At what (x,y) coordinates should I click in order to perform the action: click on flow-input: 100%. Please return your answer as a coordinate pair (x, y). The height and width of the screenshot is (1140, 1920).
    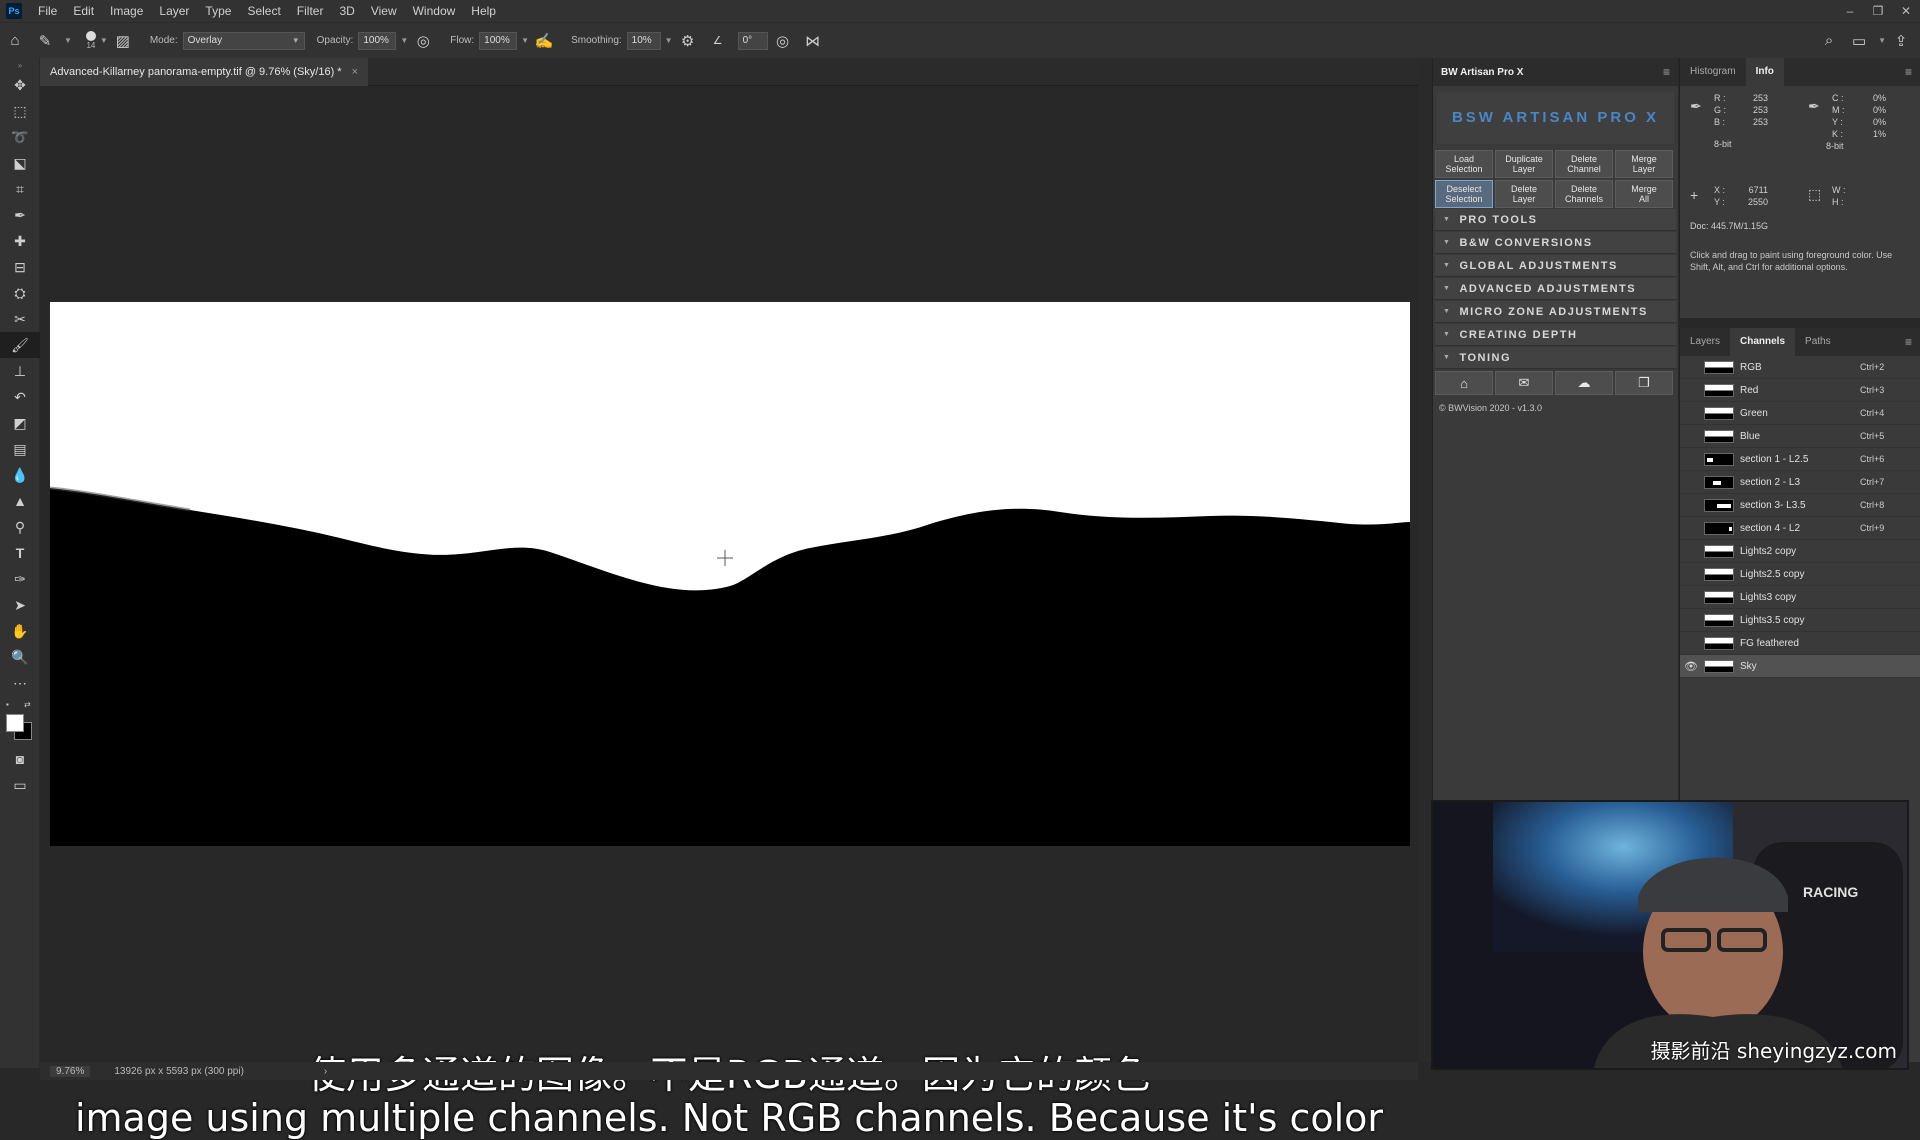
    Looking at the image, I should click on (498, 40).